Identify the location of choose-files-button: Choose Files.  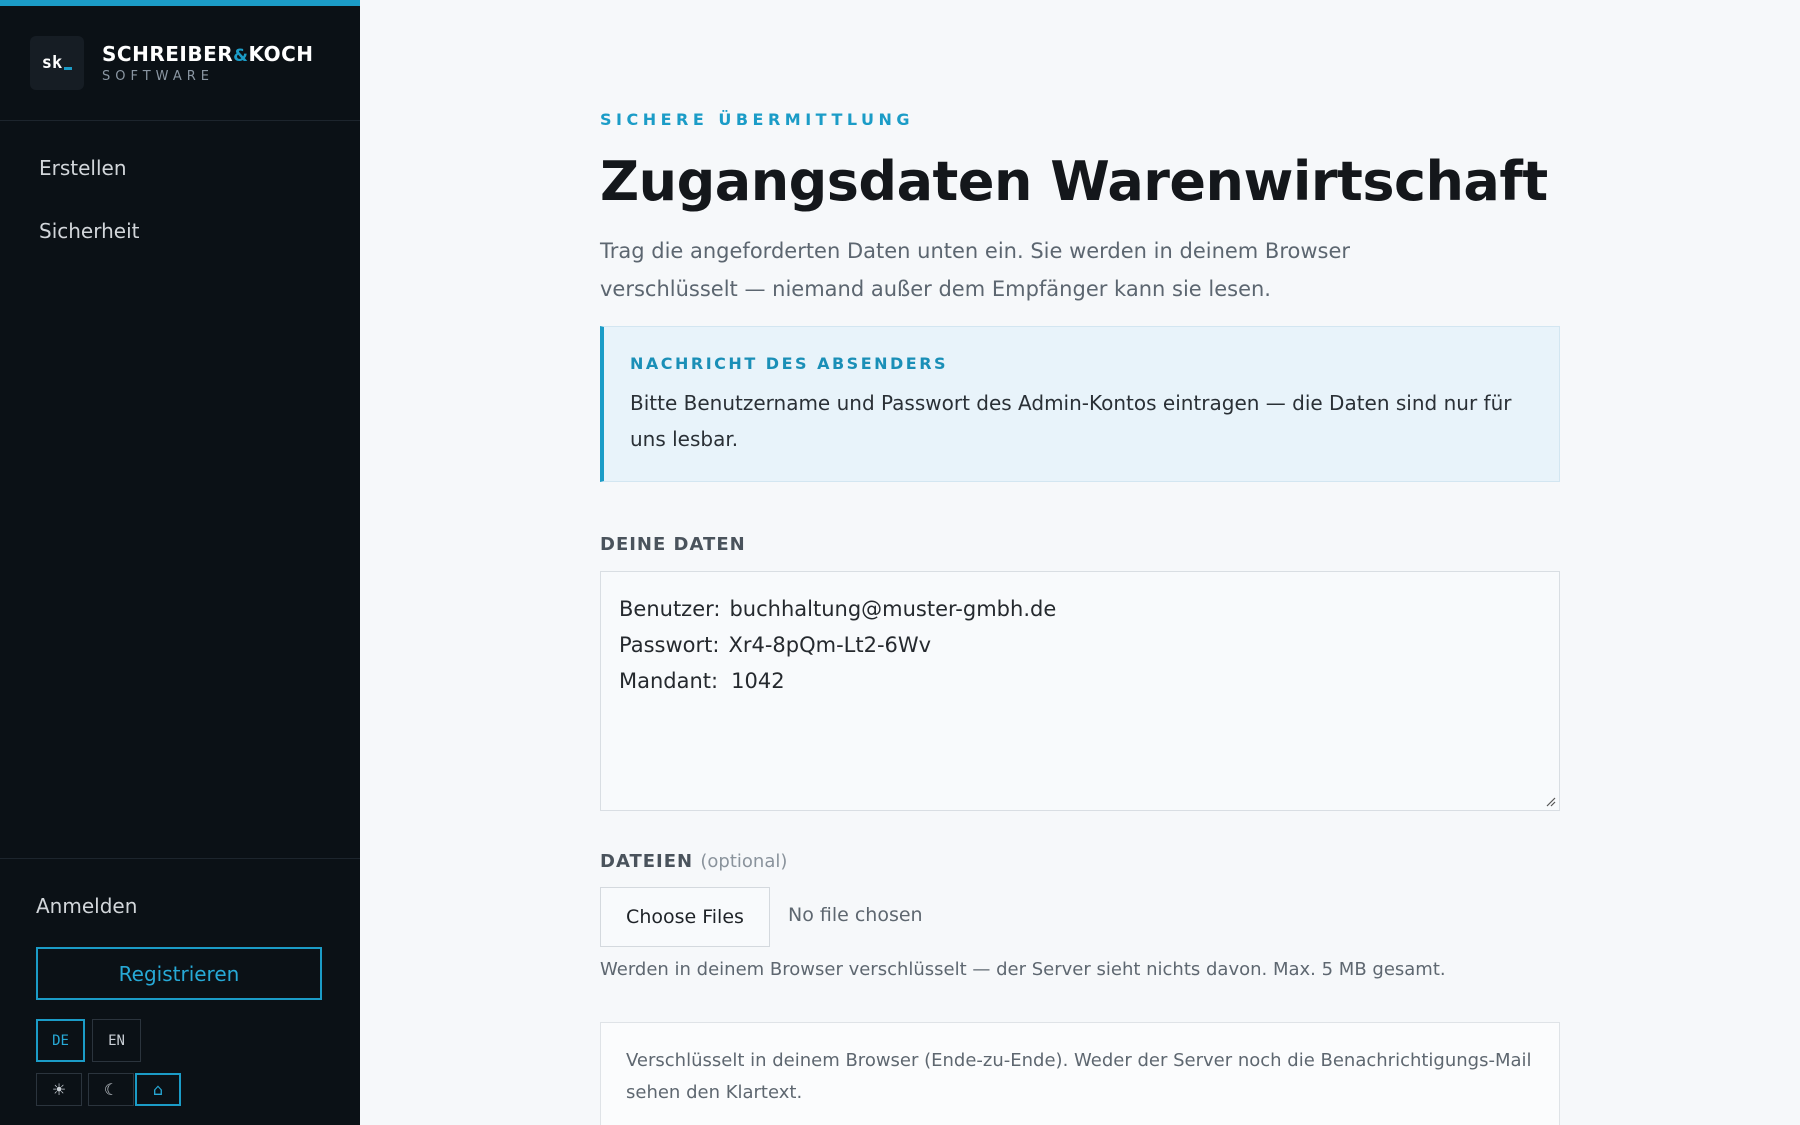
(685, 917).